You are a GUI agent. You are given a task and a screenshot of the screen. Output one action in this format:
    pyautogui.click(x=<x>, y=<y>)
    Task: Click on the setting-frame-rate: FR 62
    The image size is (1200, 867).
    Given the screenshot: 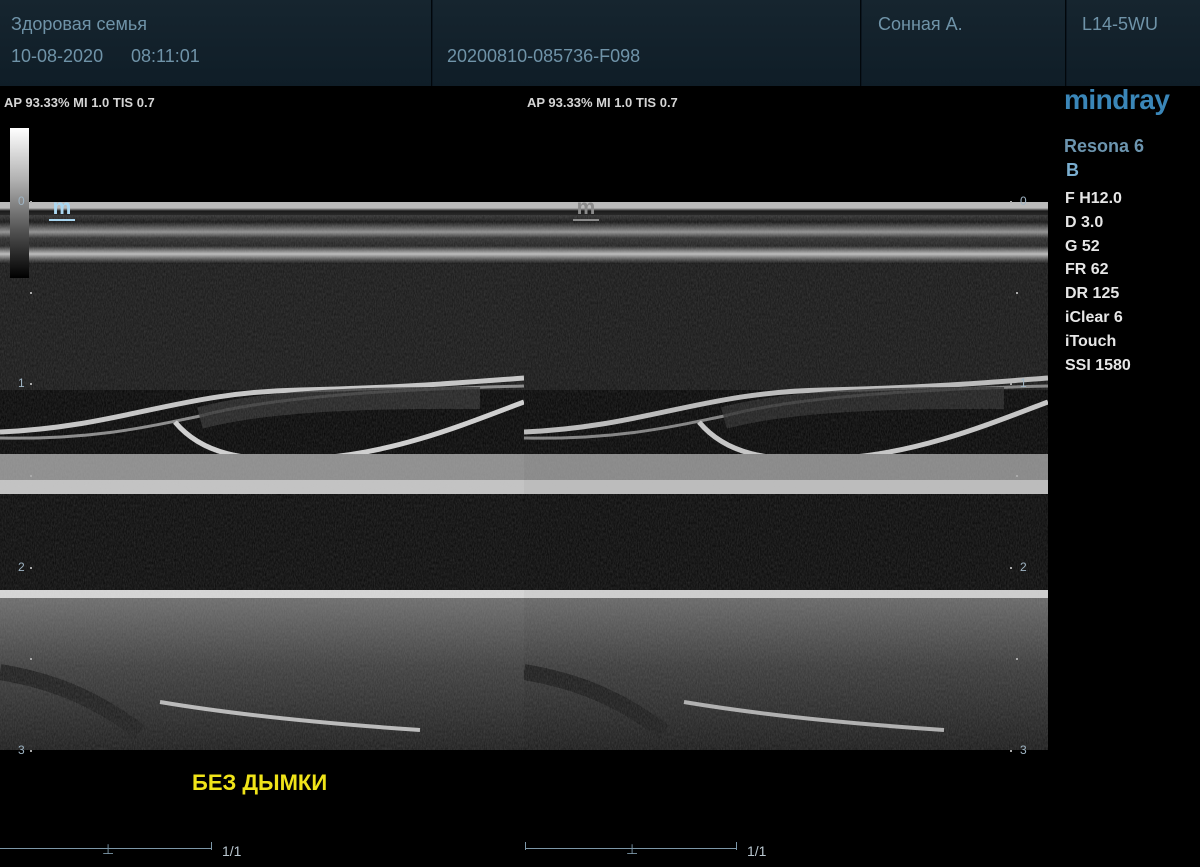 What is the action you would take?
    pyautogui.click(x=1087, y=270)
    